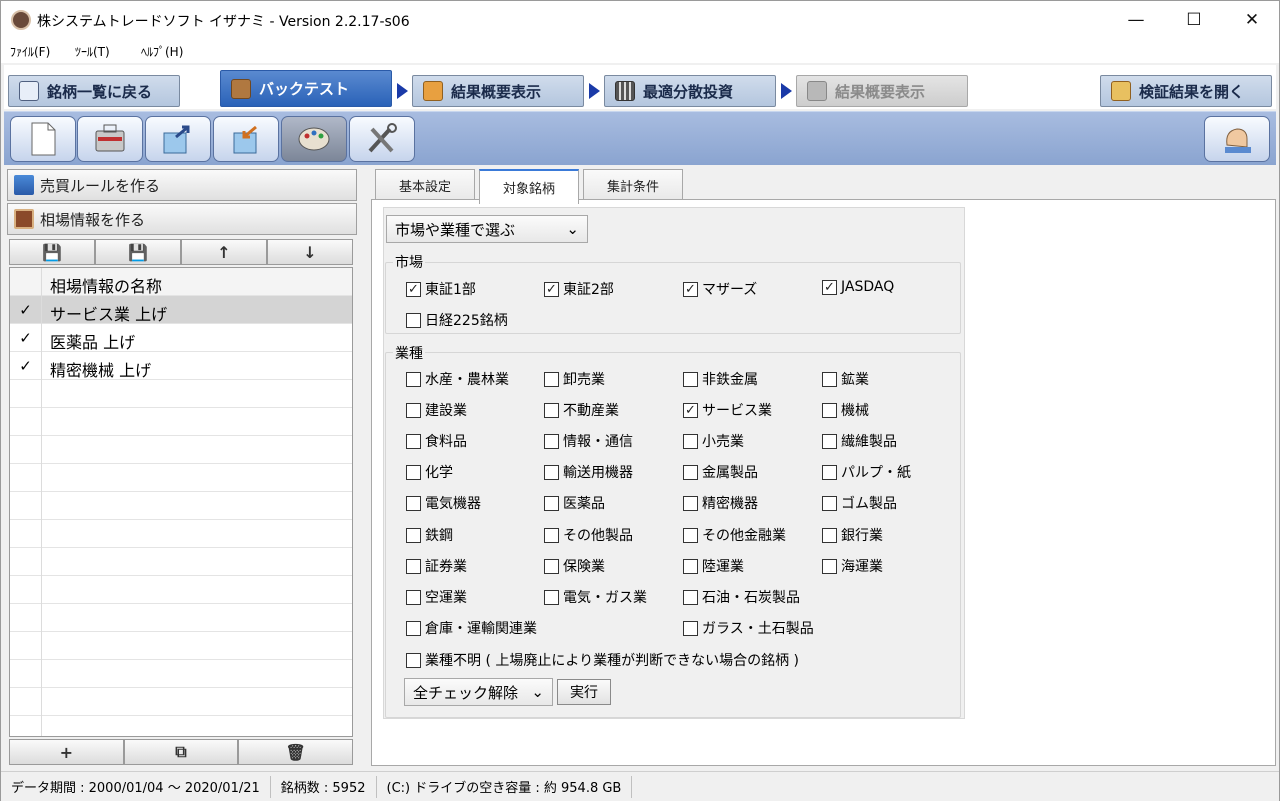 The image size is (1280, 801). What do you see at coordinates (859, 441) in the screenshot?
I see `industry-checkbox: 繊維製品` at bounding box center [859, 441].